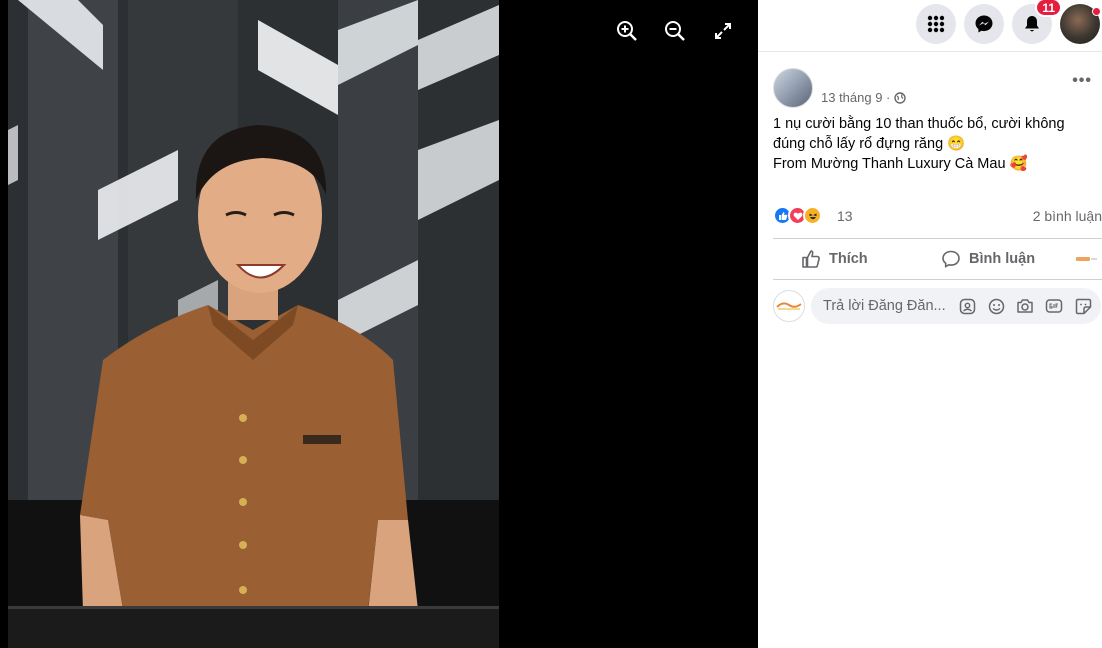 The width and height of the screenshot is (1102, 648). Describe the element at coordinates (848, 259) in the screenshot. I see `like-label: Thích` at that location.